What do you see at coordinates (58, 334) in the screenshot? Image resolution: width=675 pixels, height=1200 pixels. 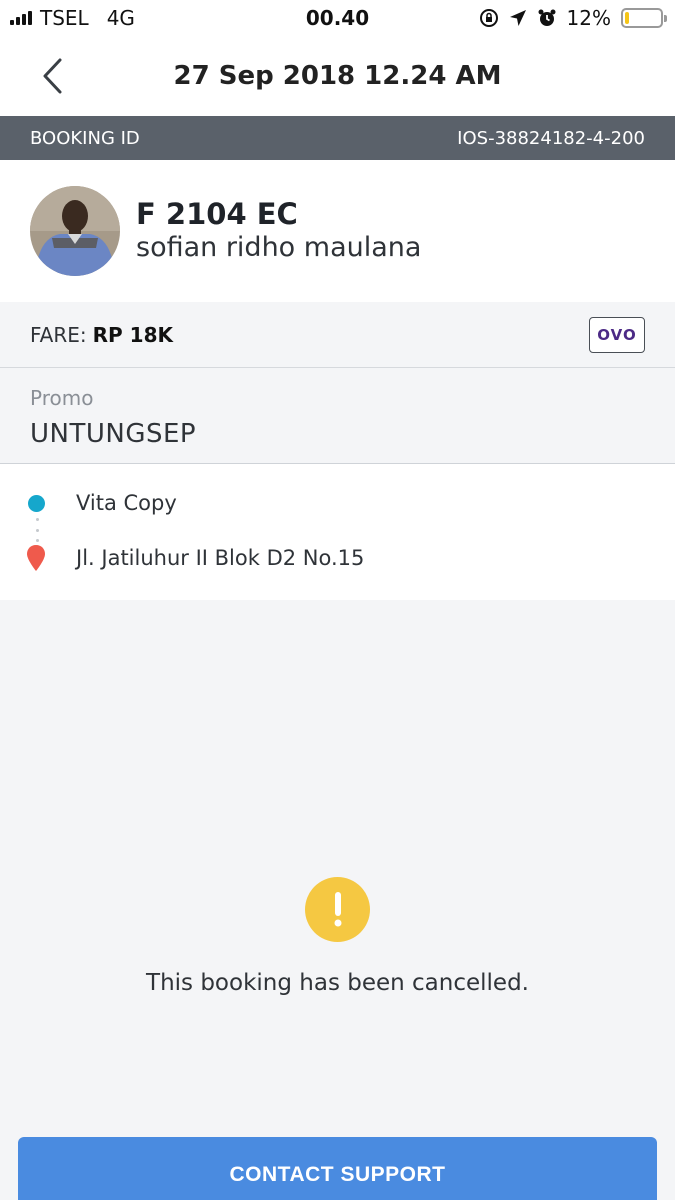 I see `fare-label: FARE:` at bounding box center [58, 334].